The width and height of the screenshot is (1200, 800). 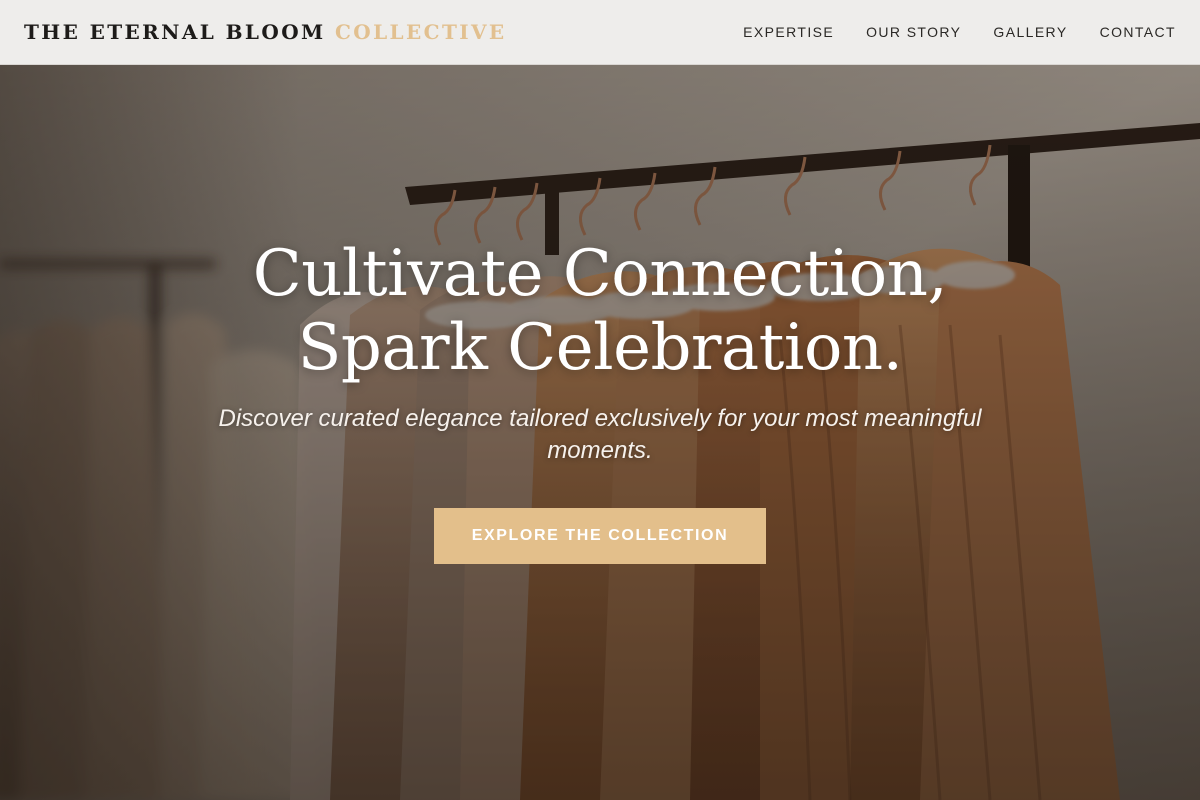 I want to click on nav-expertise: EXPERTISE, so click(x=788, y=32).